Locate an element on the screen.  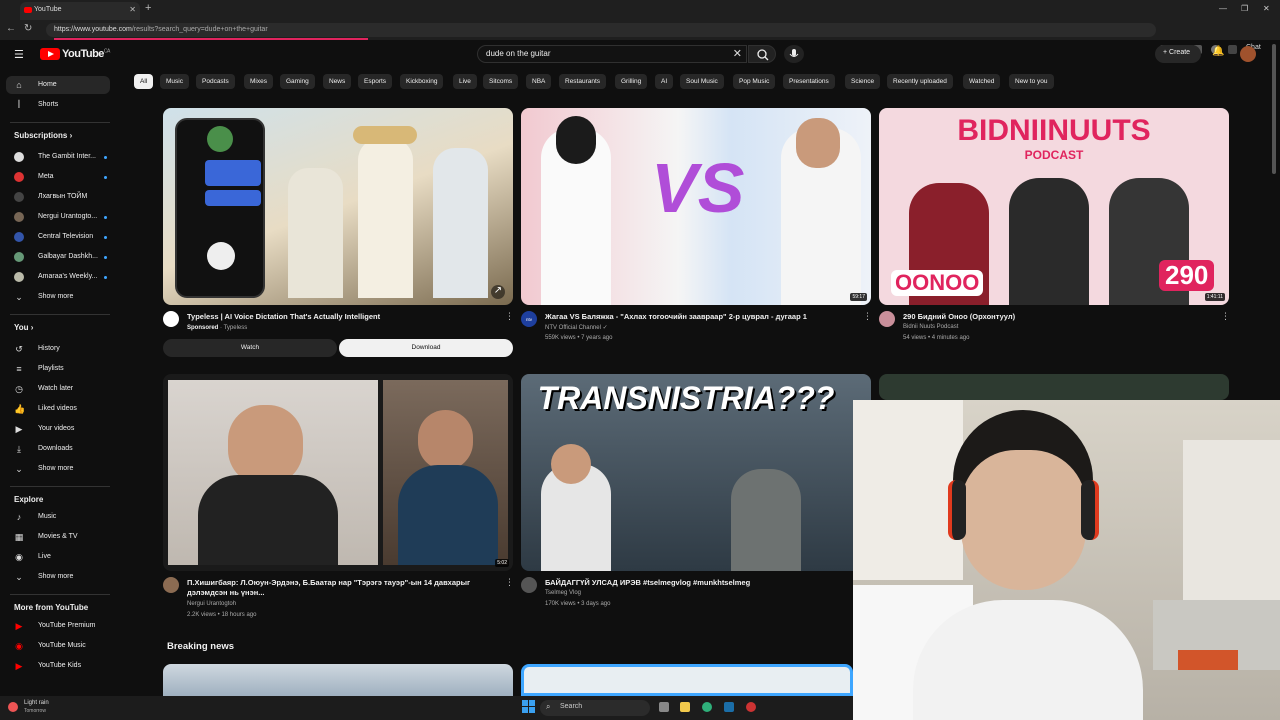
maximize-icon: ❐ is located at coordinates (1244, 8).